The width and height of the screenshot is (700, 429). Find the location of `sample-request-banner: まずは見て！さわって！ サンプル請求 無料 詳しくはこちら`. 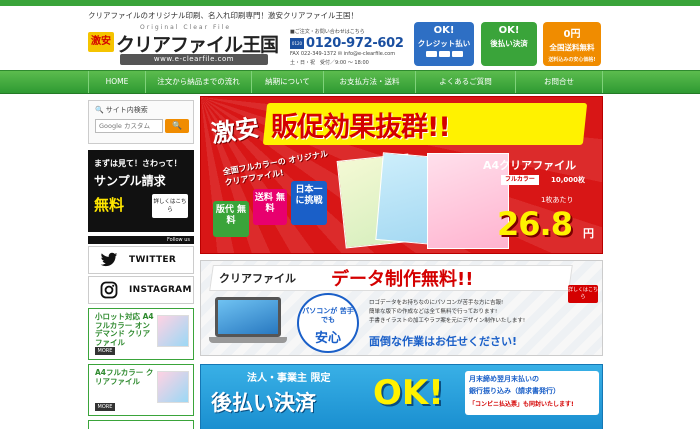

sample-request-banner: まずは見て！さわって！ サンプル請求 無料 詳しくはこちら is located at coordinates (141, 191).